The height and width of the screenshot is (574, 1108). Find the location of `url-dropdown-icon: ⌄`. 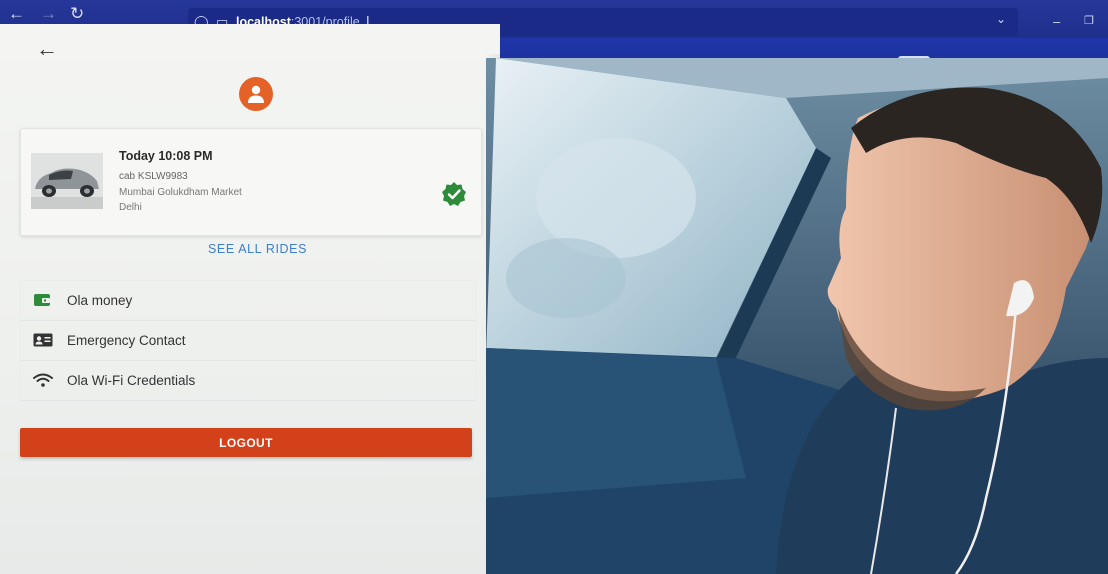

url-dropdown-icon: ⌄ is located at coordinates (1001, 19).